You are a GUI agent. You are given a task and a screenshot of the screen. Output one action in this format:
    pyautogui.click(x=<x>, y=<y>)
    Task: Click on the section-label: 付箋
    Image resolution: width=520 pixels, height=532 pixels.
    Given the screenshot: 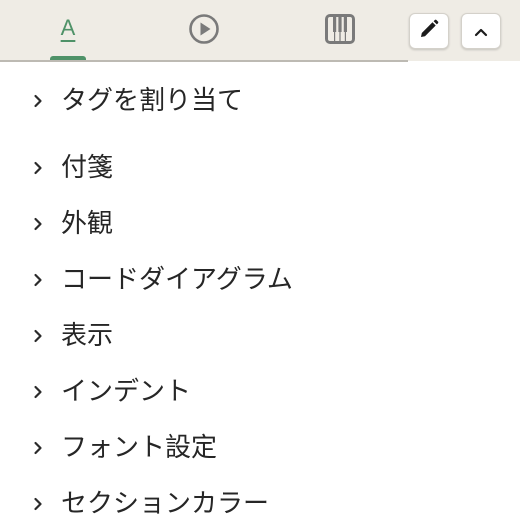 What is the action you would take?
    pyautogui.click(x=87, y=168)
    